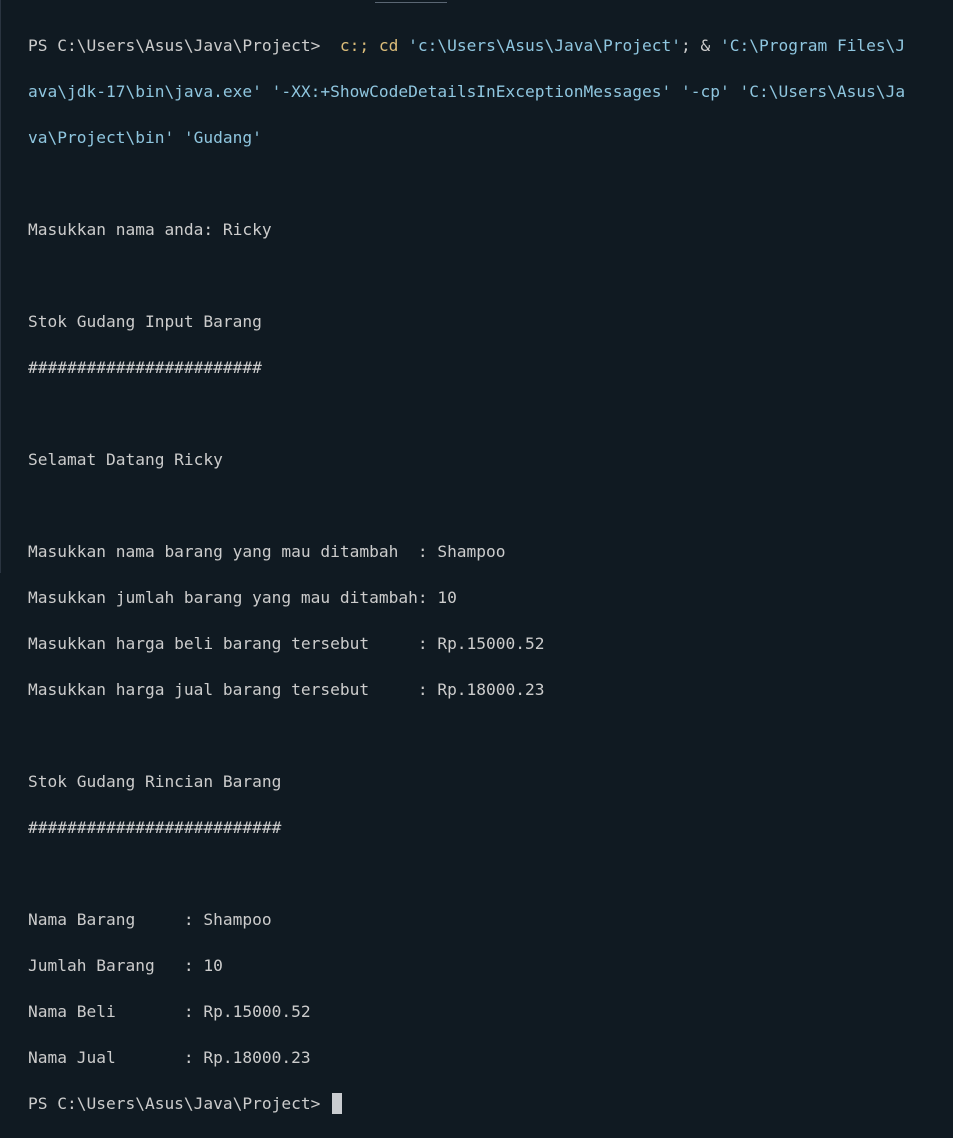  Describe the element at coordinates (145, 91) in the screenshot. I see `java-path-arg-cont: ava\jdk-17\bin\java.exe'` at that location.